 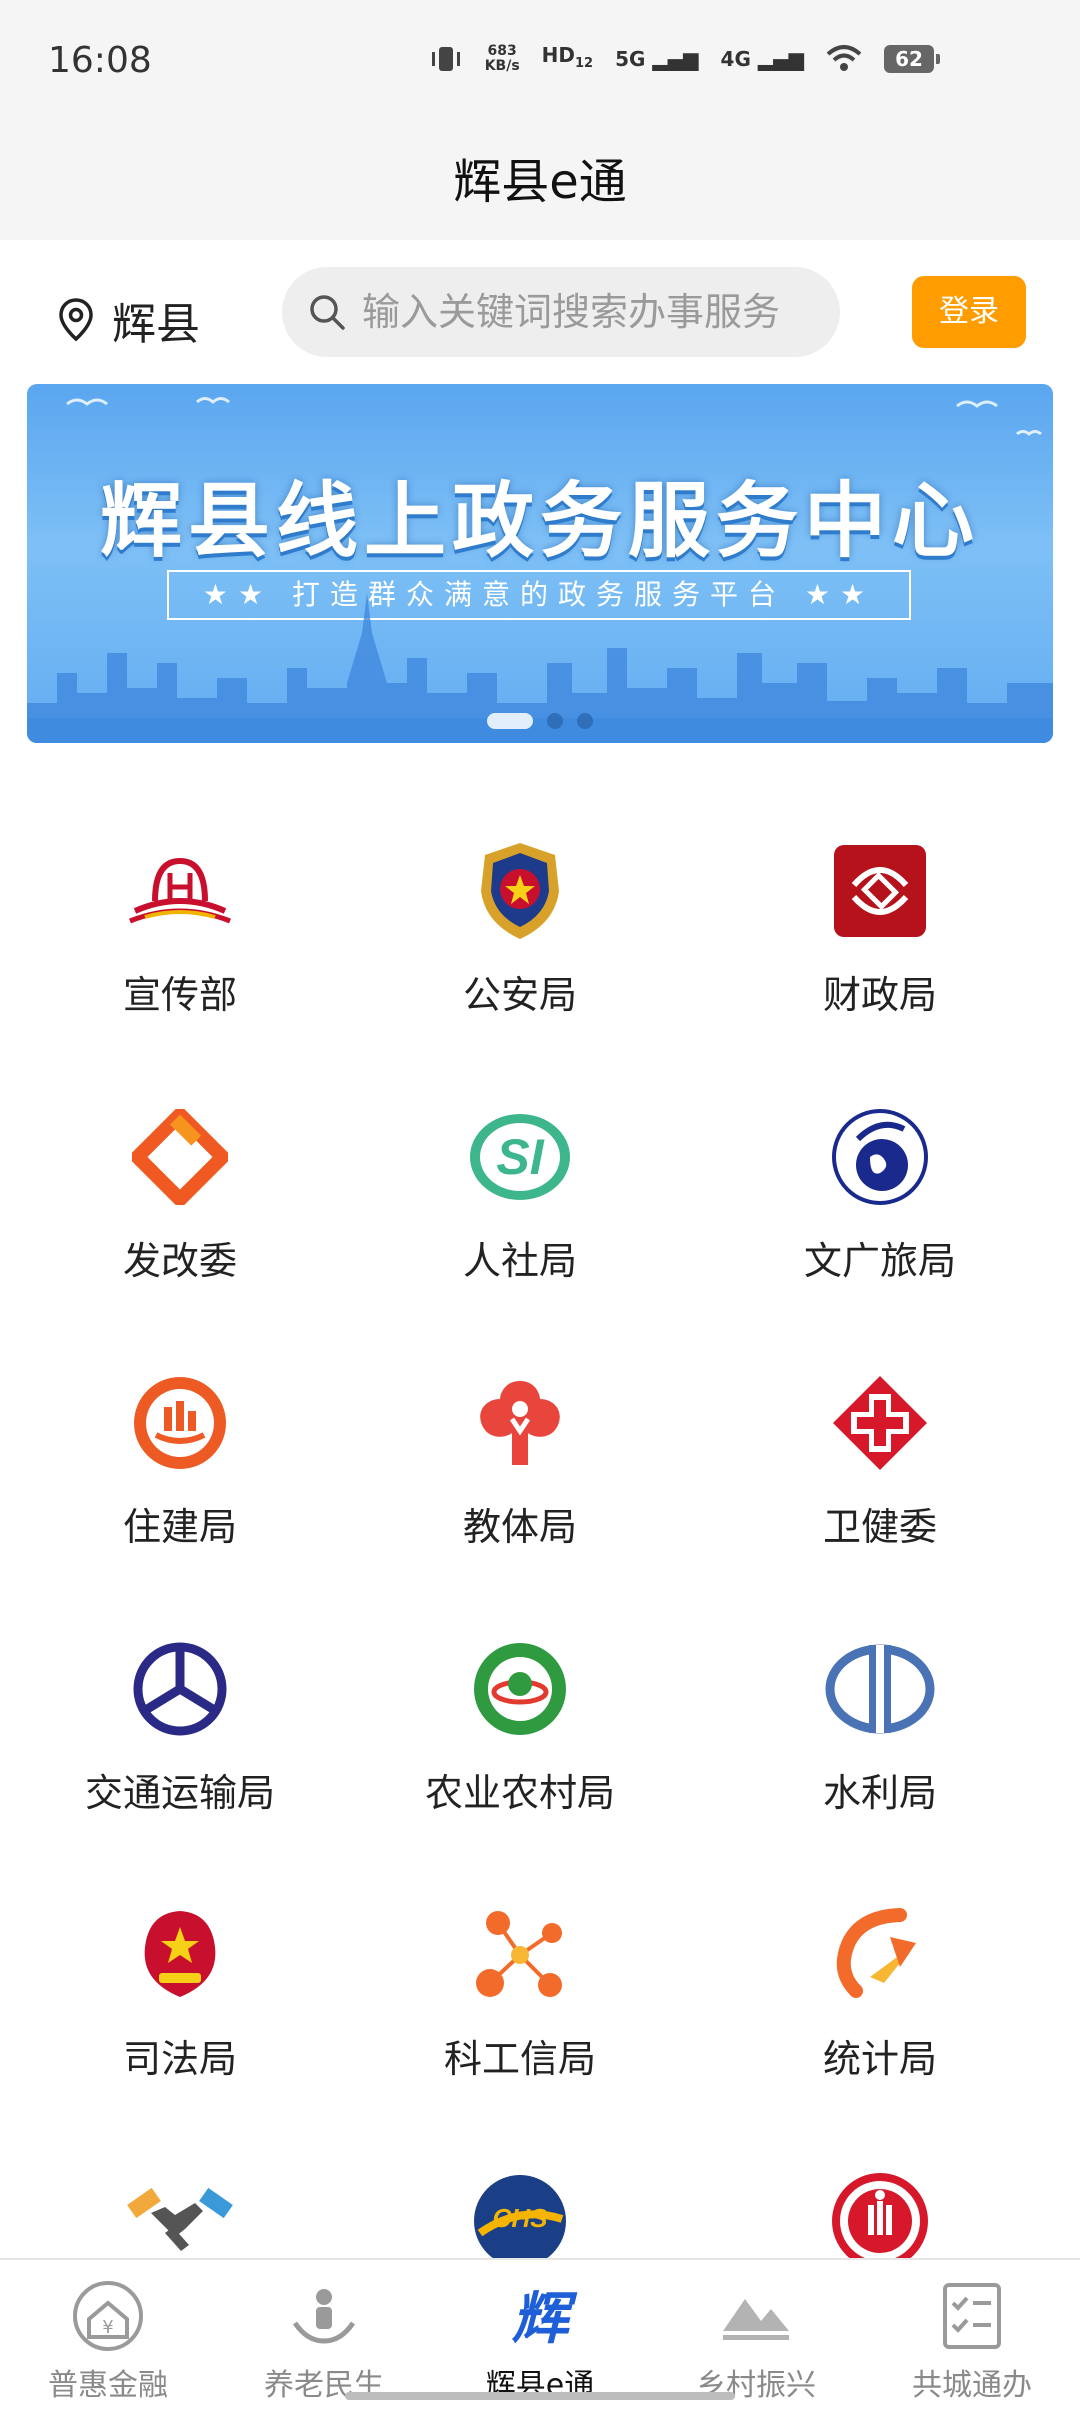 I want to click on nav-rural: 乡村振兴, so click(x=756, y=2335).